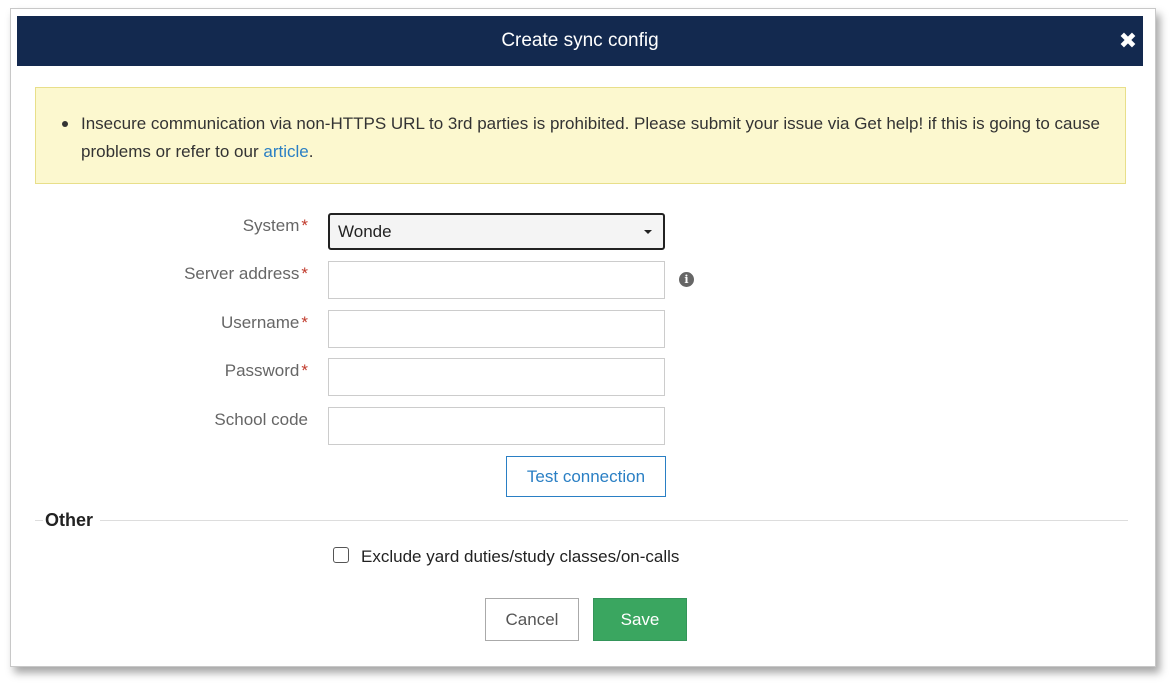 Image resolution: width=1173 pixels, height=684 pixels. I want to click on alert-message-end: ., so click(311, 151).